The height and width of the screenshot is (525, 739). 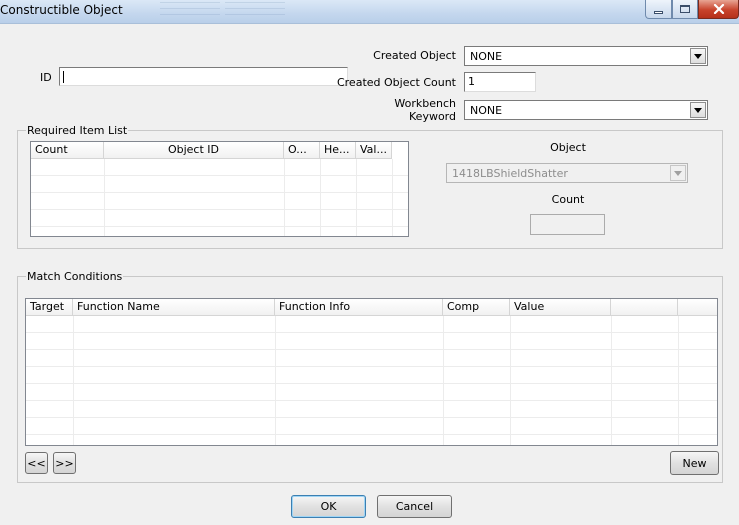 I want to click on workbench-keyword-label-line1: Workbench, so click(x=425, y=103).